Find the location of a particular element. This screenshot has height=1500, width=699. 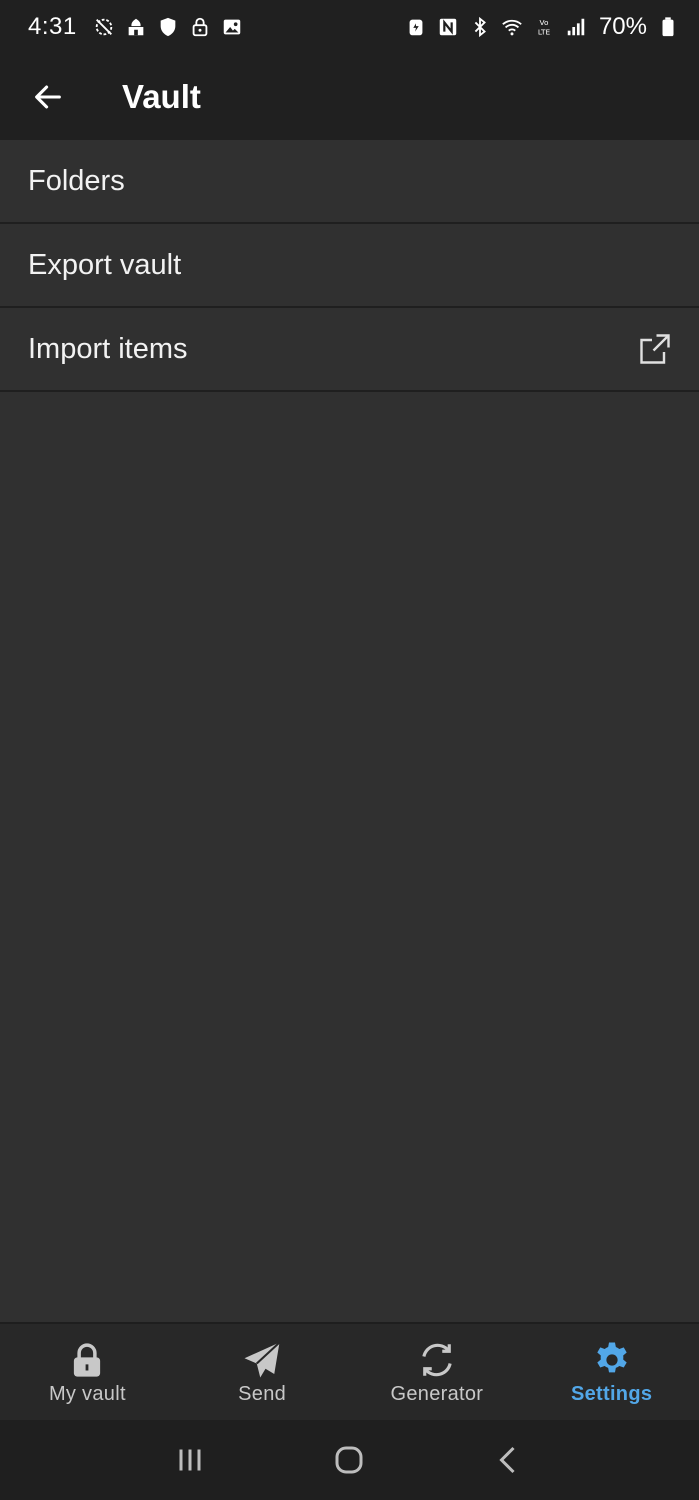

back-button is located at coordinates (48, 97).